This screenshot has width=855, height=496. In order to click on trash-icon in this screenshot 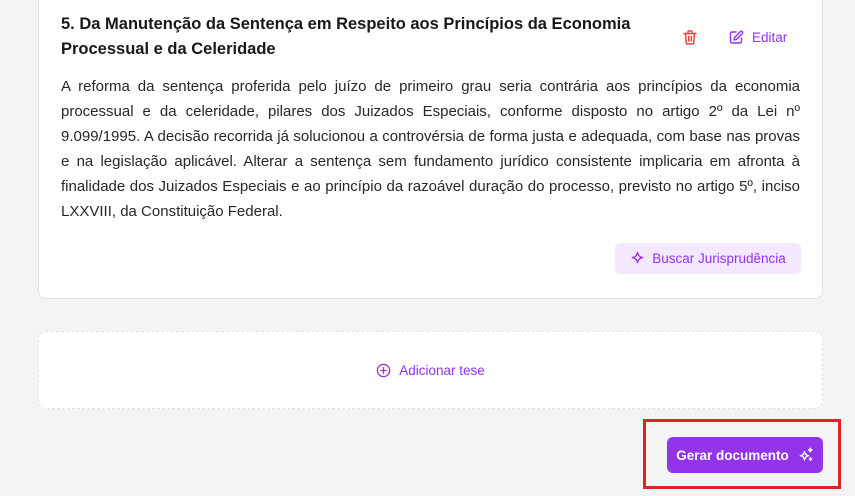, I will do `click(690, 37)`.